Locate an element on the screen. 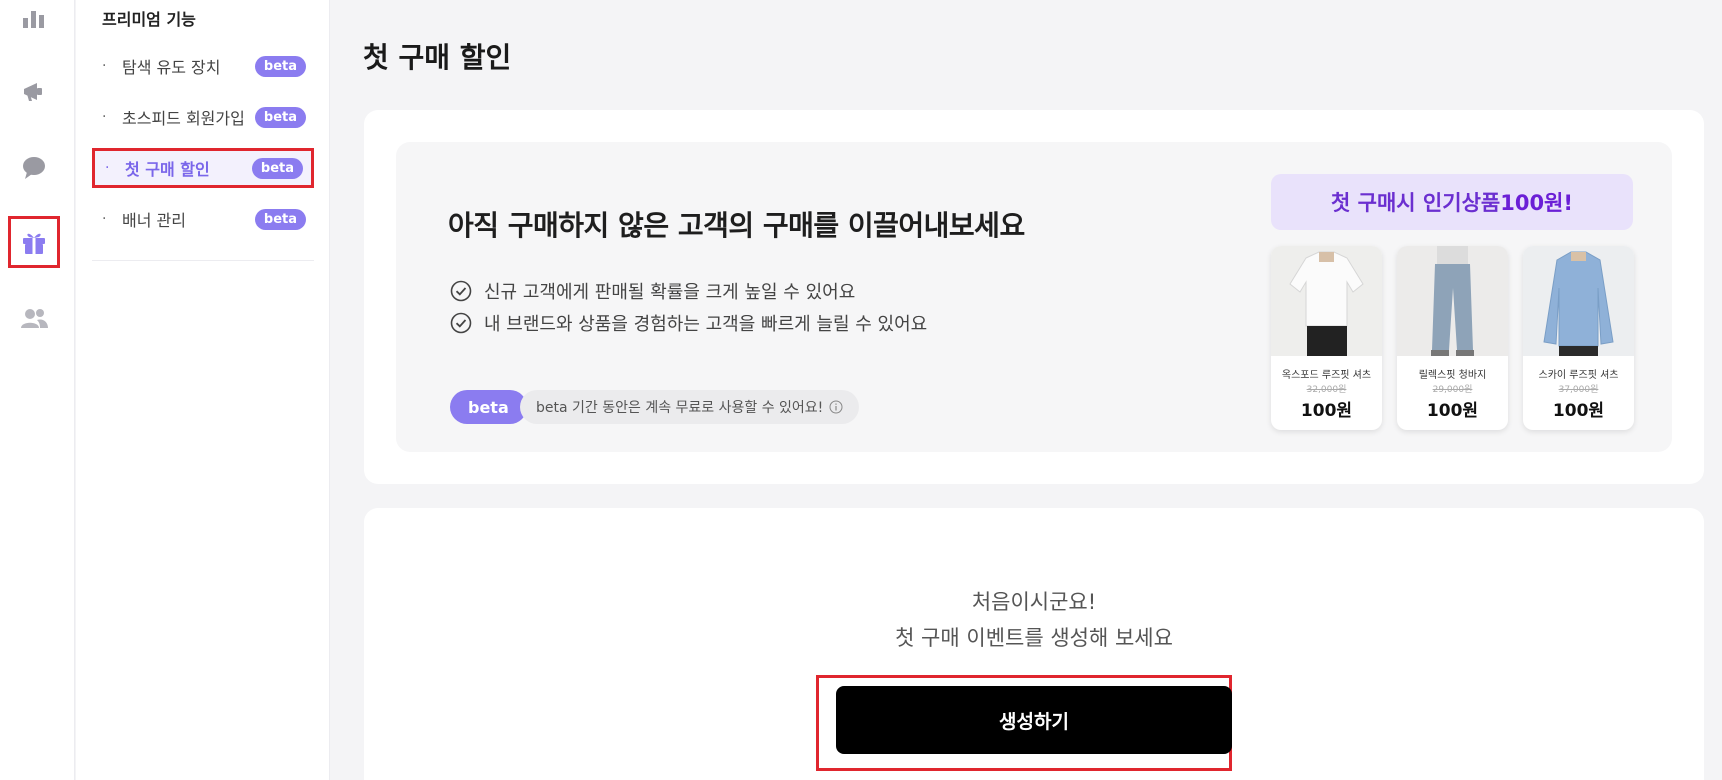  users-icon is located at coordinates (34, 318).